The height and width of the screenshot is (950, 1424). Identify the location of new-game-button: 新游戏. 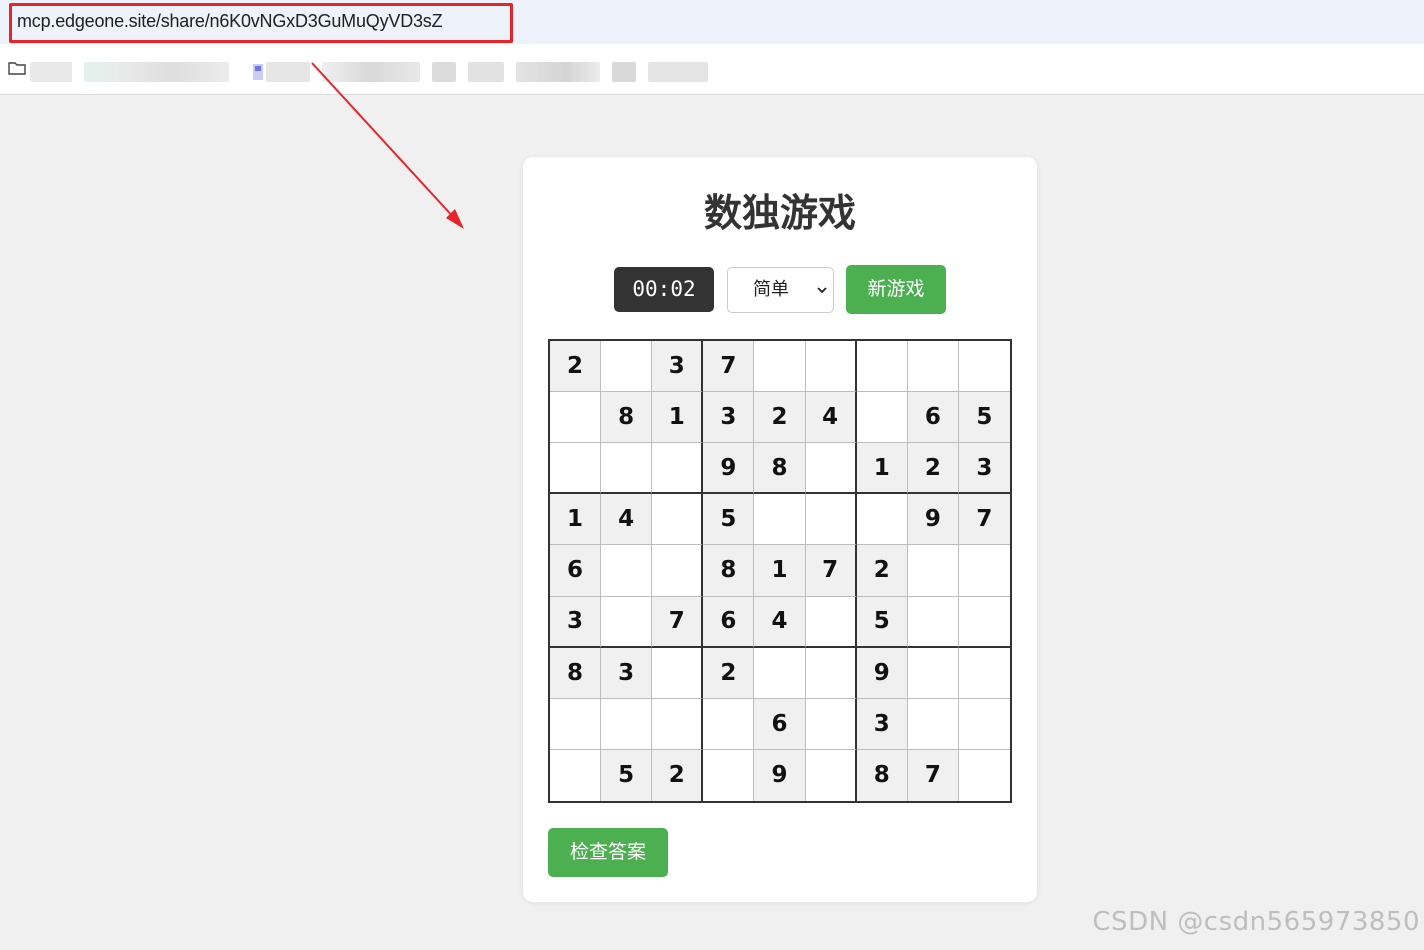
(896, 289).